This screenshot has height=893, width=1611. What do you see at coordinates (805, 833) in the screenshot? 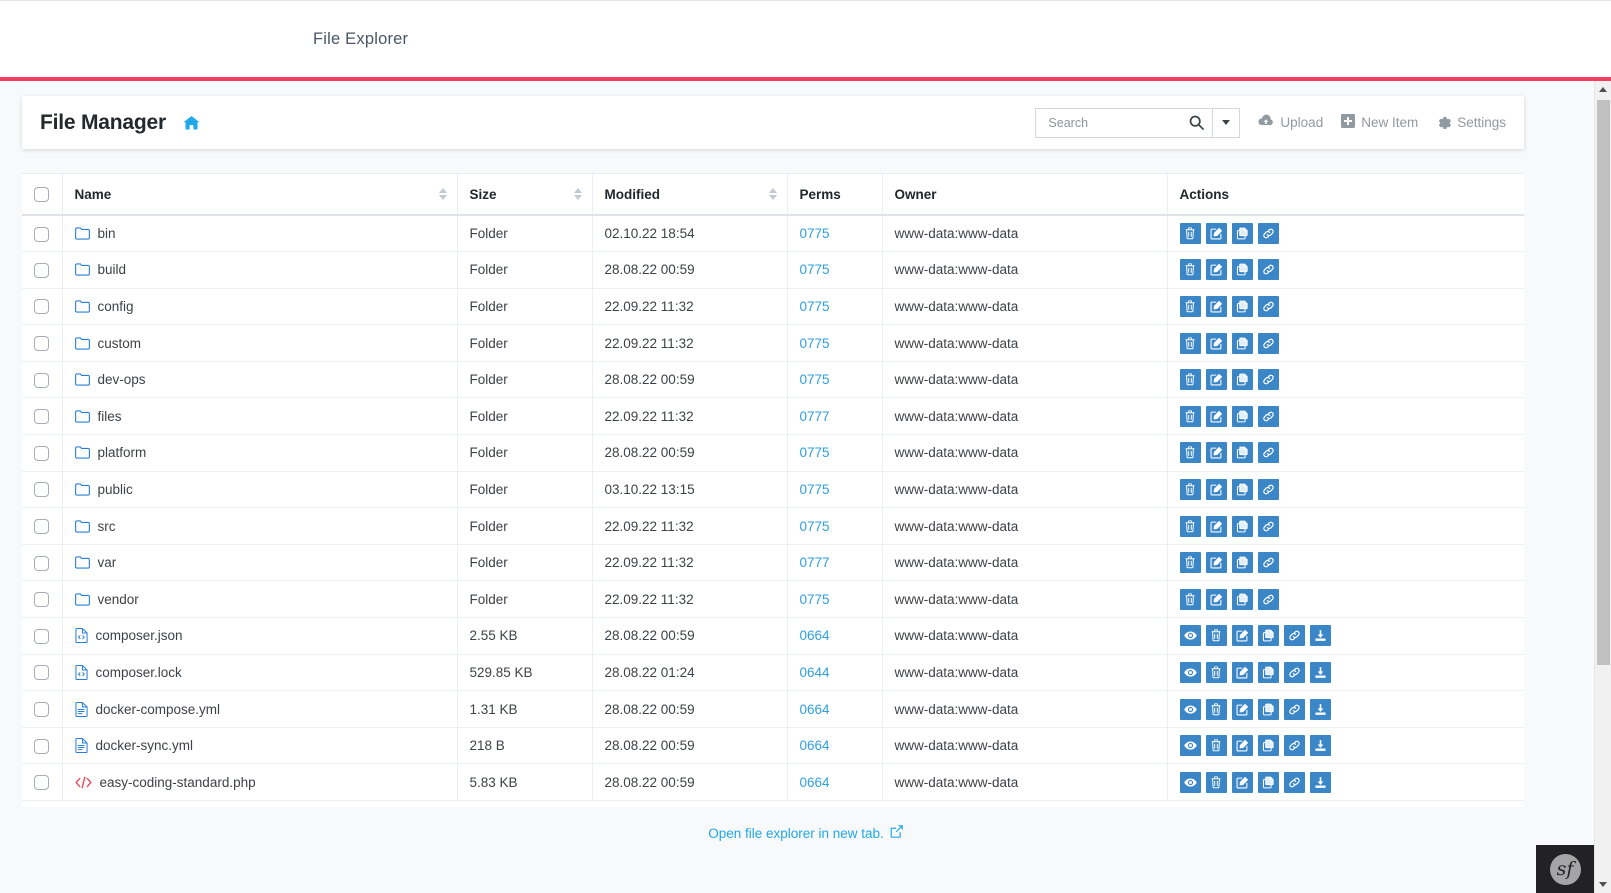
I see `open-file-explorer-new-tab-link: Open file explorer in new tab.` at bounding box center [805, 833].